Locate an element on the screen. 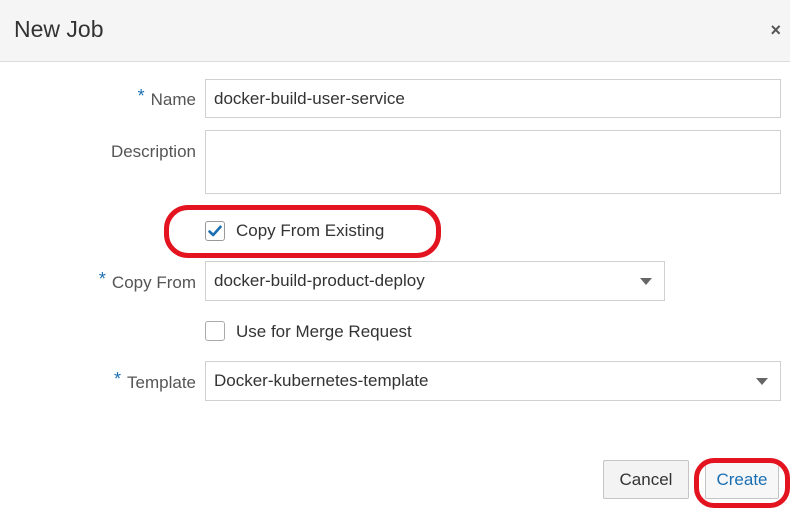 Image resolution: width=790 pixels, height=514 pixels. template-label-row: * Template is located at coordinates (155, 381).